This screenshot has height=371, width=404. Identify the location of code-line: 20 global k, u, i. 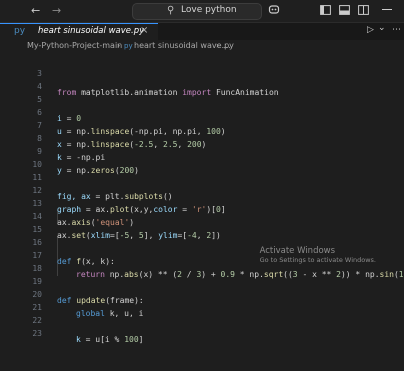
(88, 304).